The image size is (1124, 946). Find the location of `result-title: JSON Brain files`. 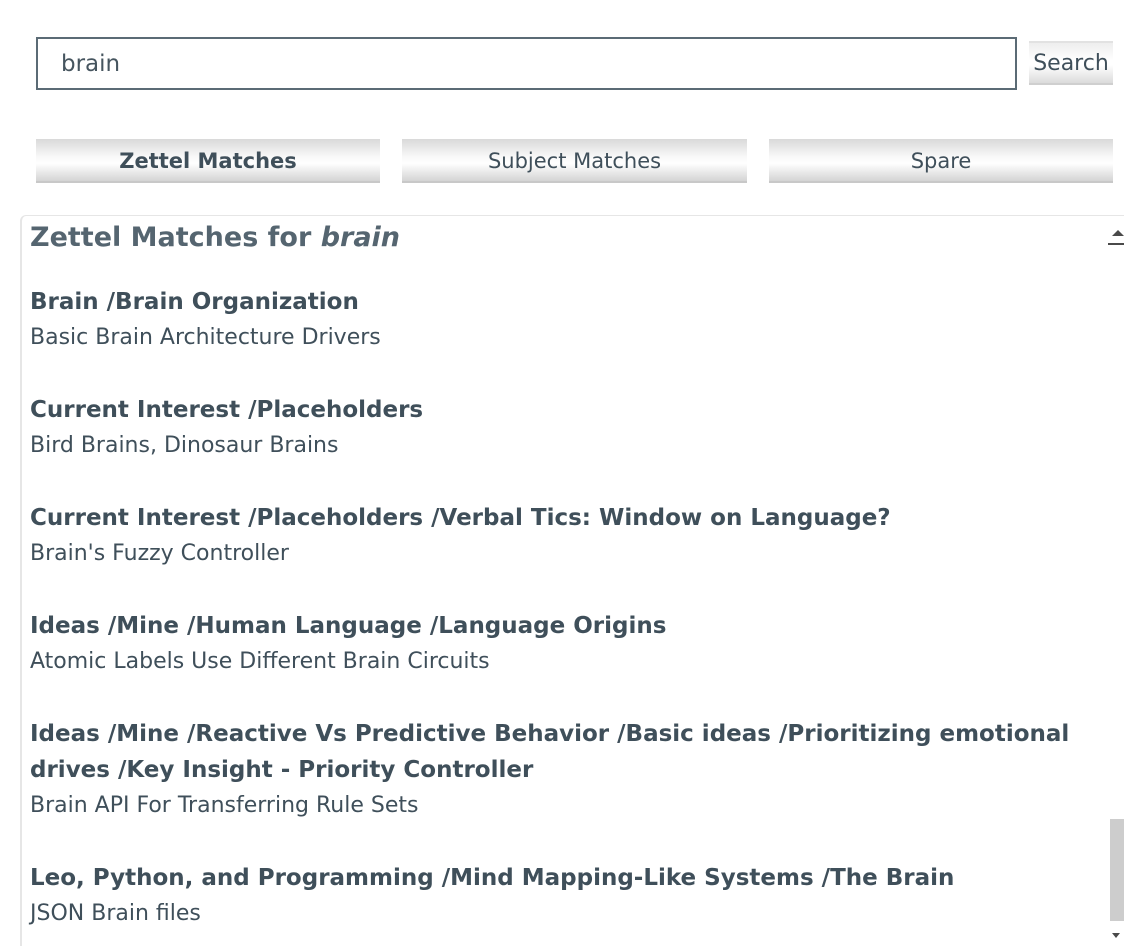

result-title: JSON Brain files is located at coordinates (570, 914).